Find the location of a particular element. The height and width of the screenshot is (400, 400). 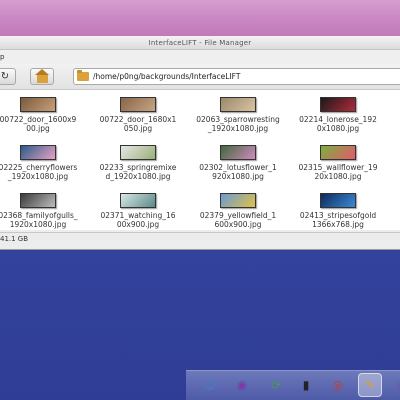

file-item: 02379_yellowfield_1 600x900.jpg is located at coordinates (238, 212).